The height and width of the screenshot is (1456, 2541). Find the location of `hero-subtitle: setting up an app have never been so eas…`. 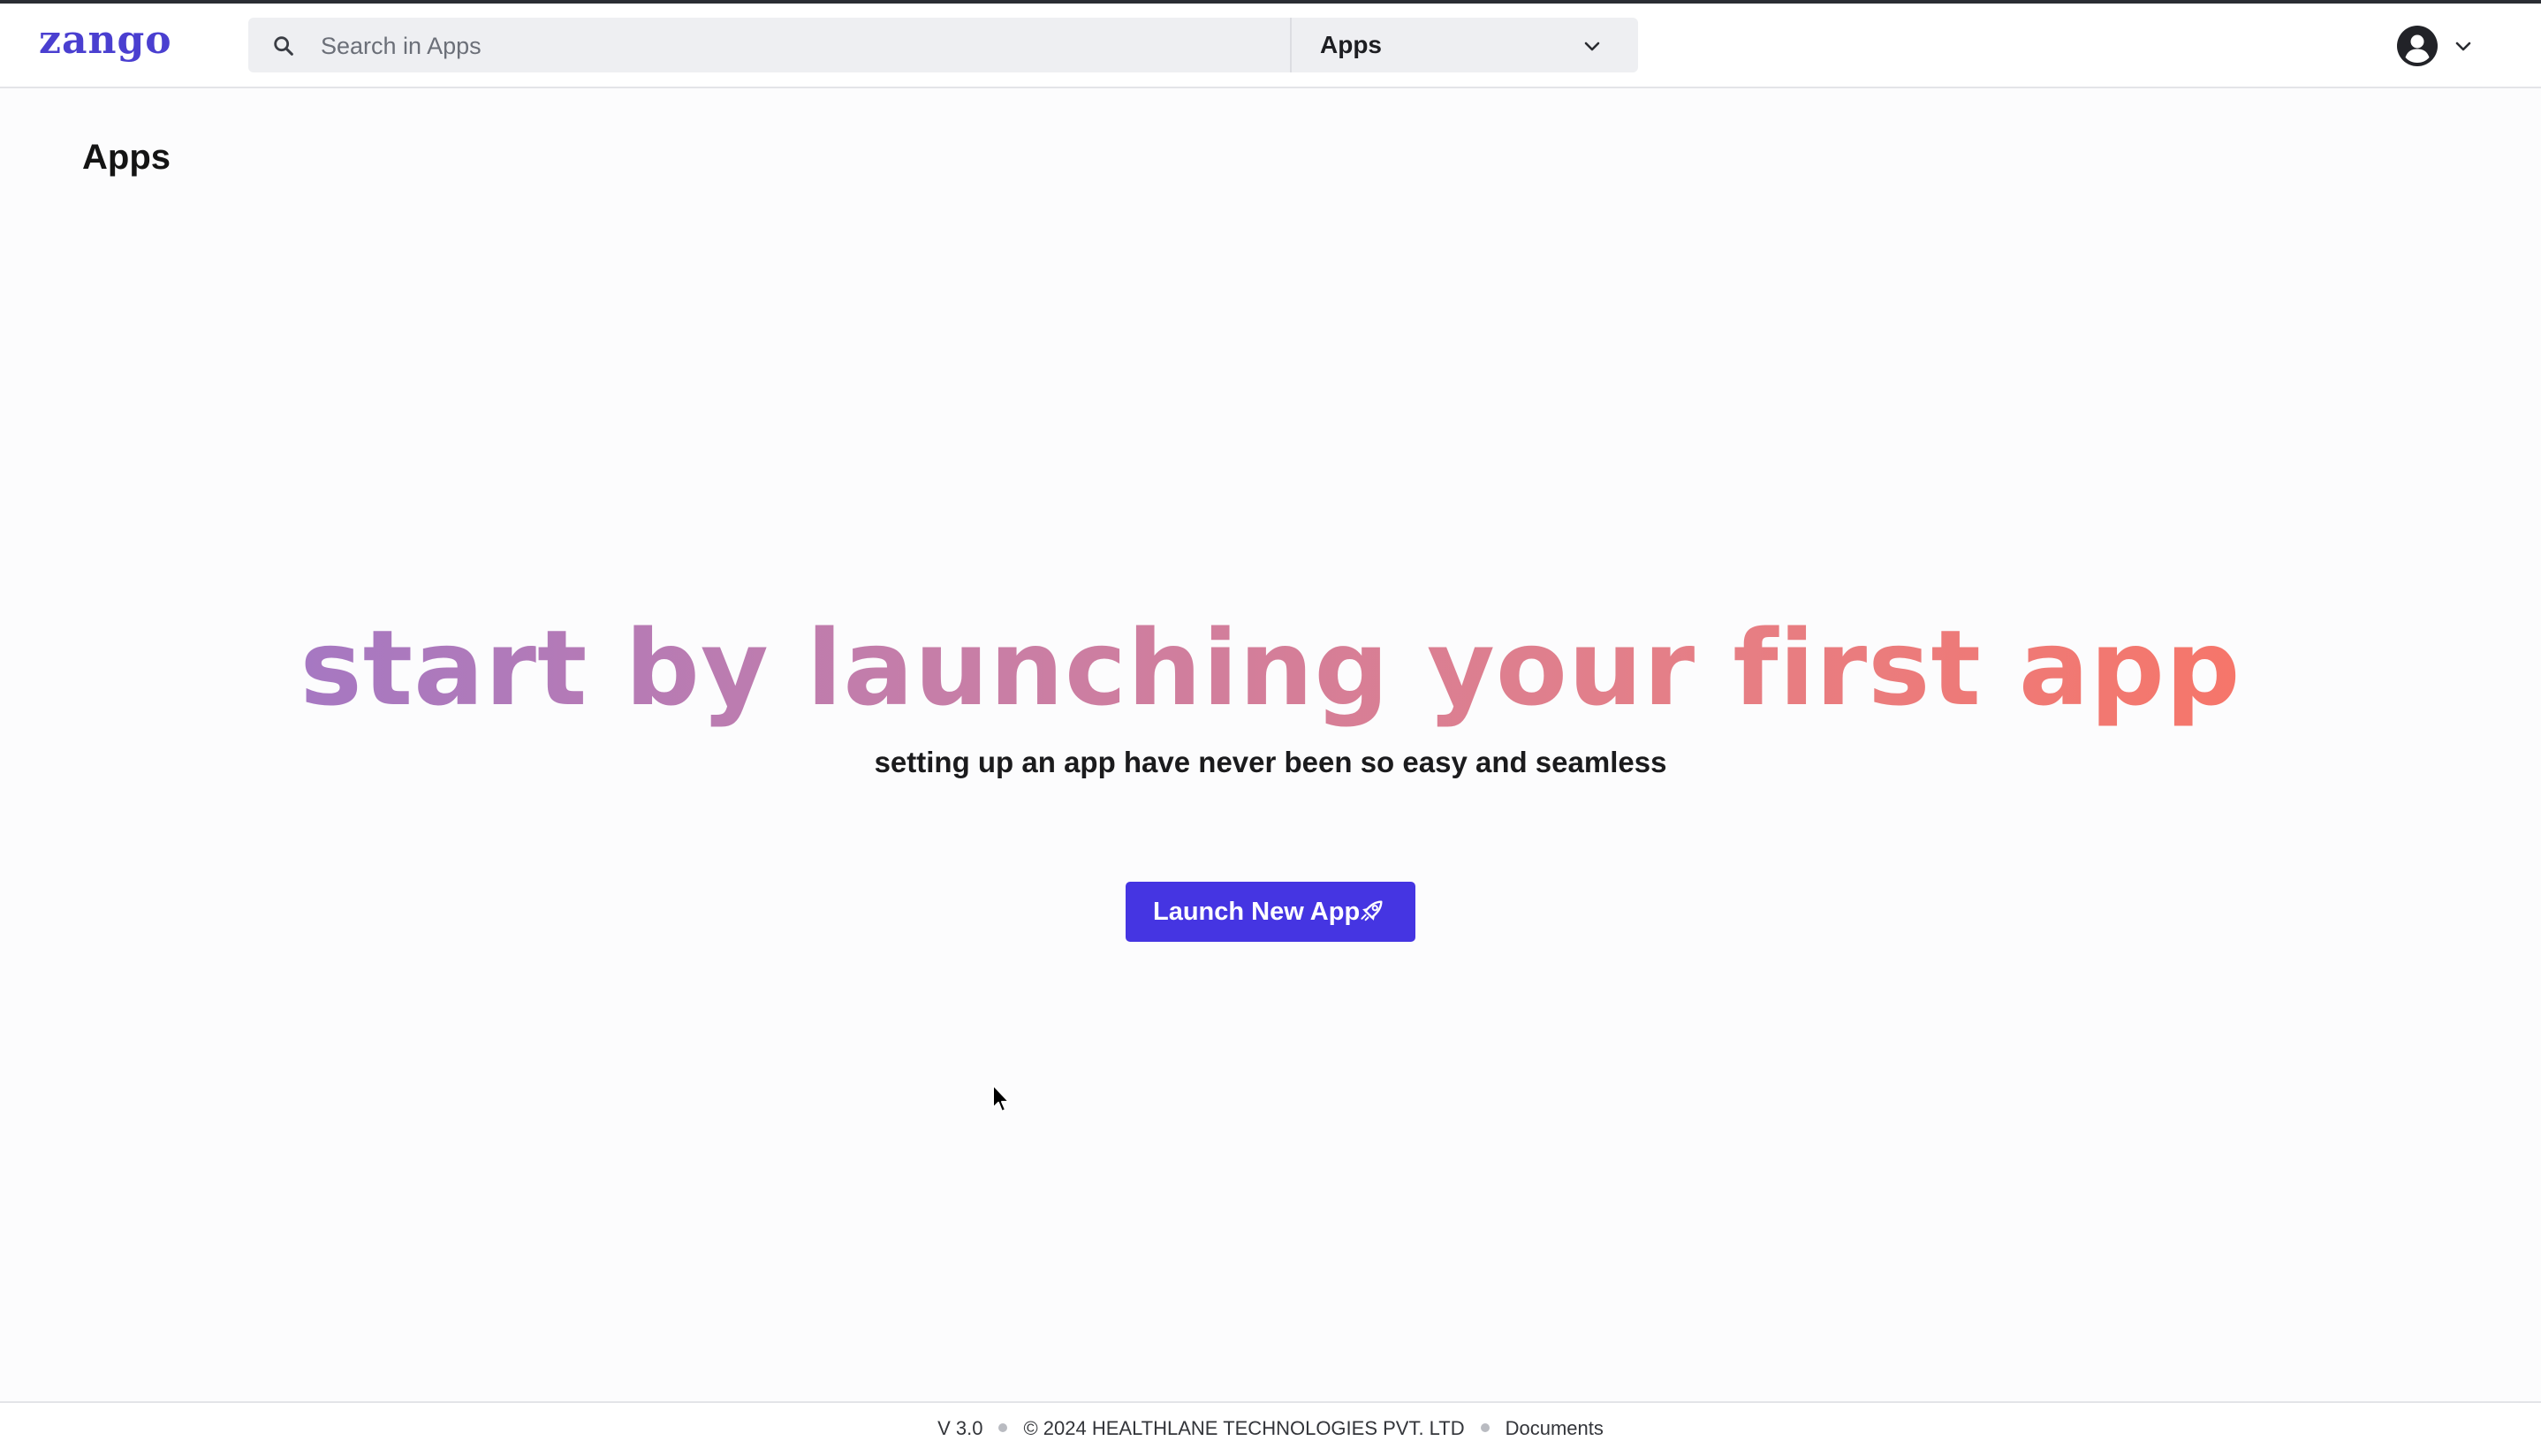

hero-subtitle: setting up an app have never been so eas… is located at coordinates (1270, 762).